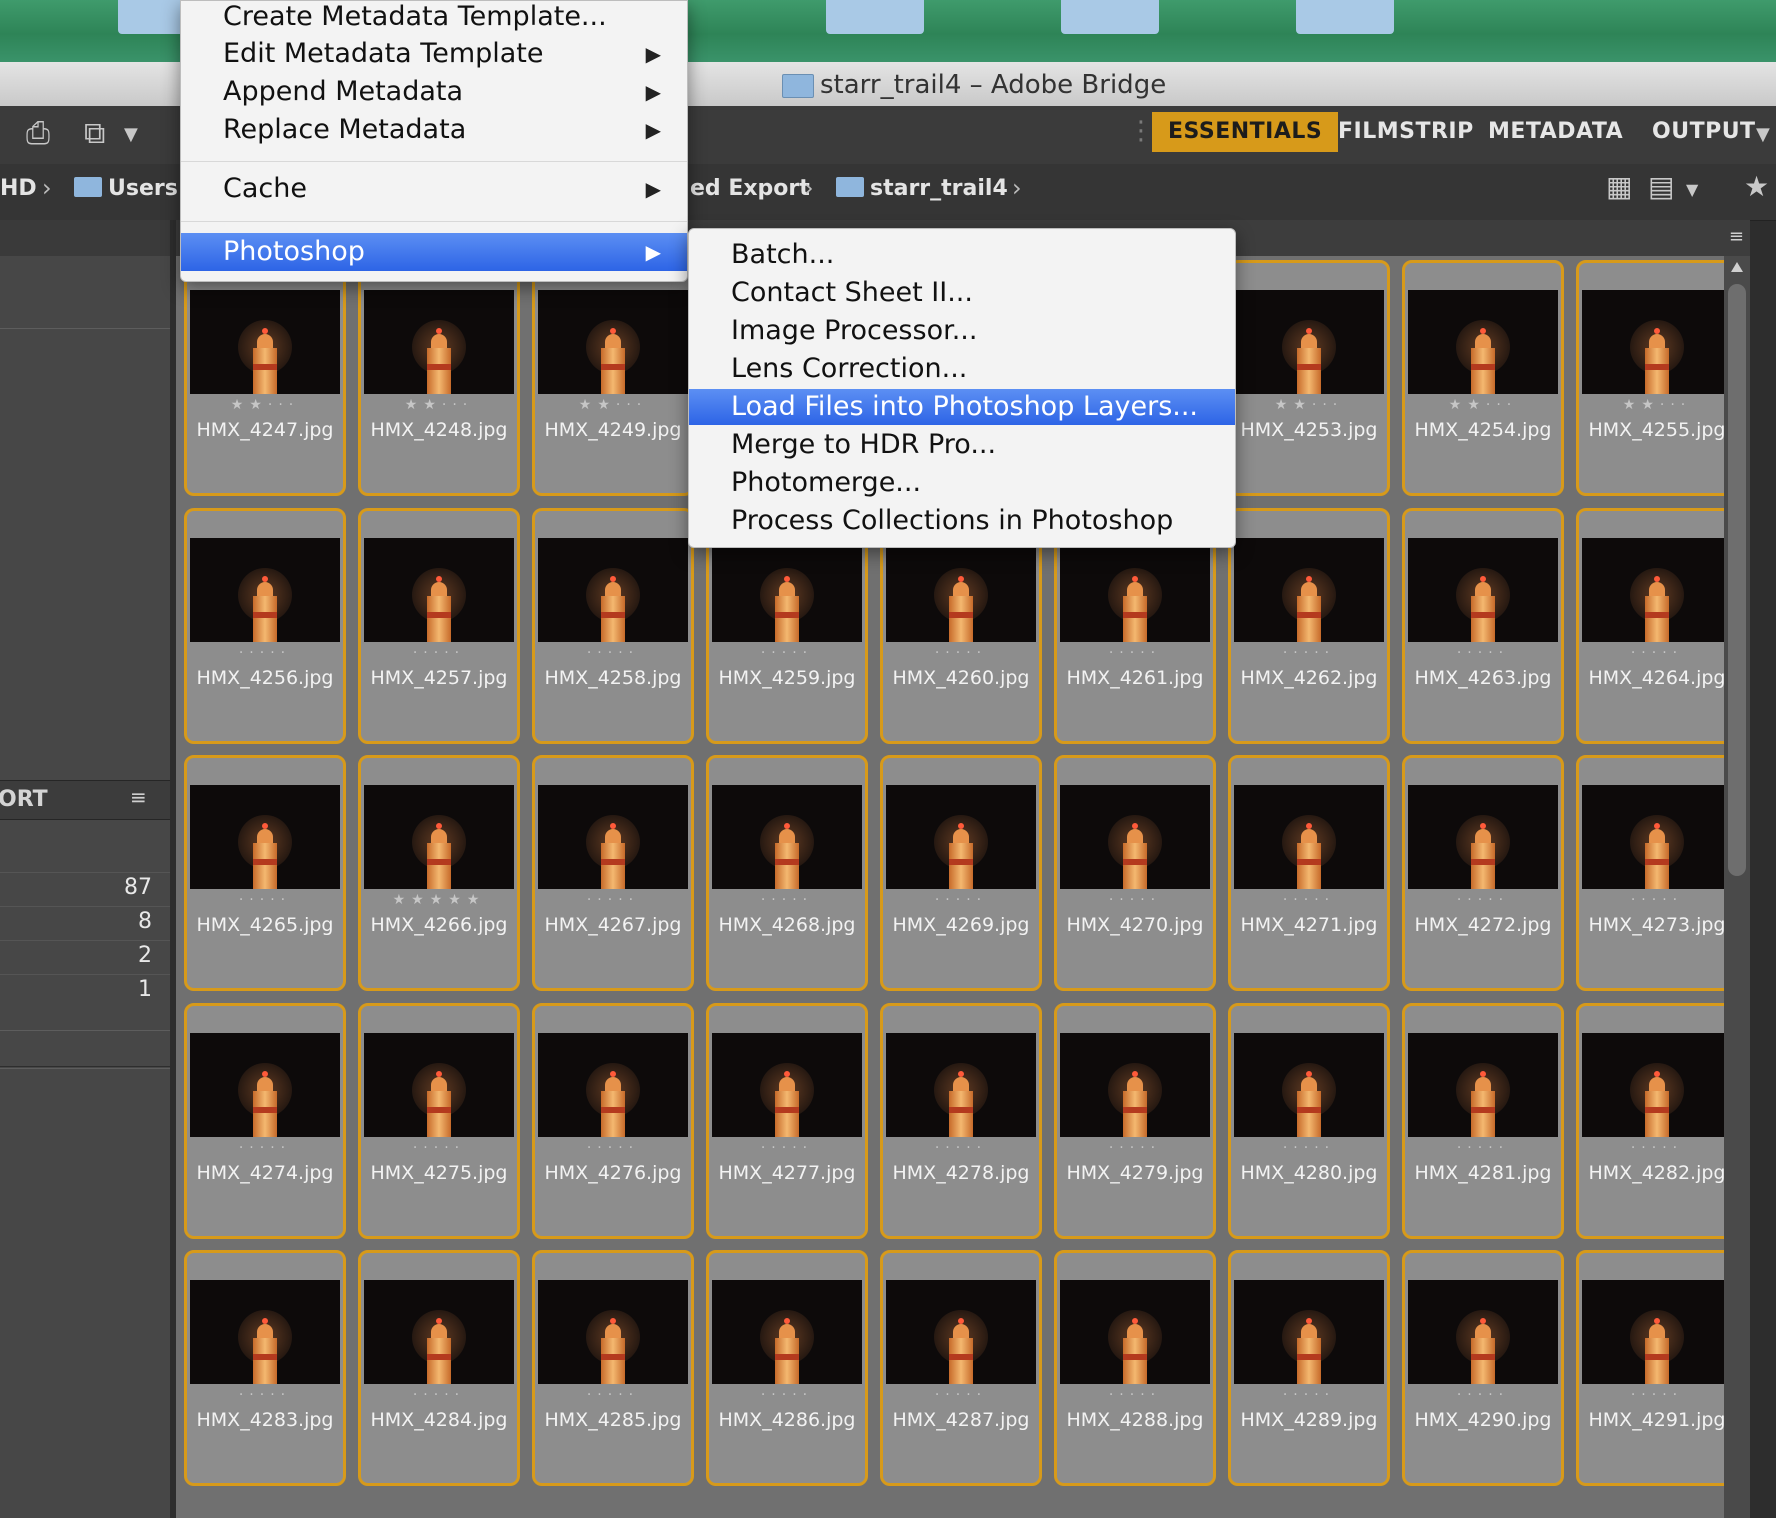 This screenshot has height=1518, width=1776. Describe the element at coordinates (1657, 626) in the screenshot. I see `thumbnail: ····· HMX_4264.jpg` at that location.